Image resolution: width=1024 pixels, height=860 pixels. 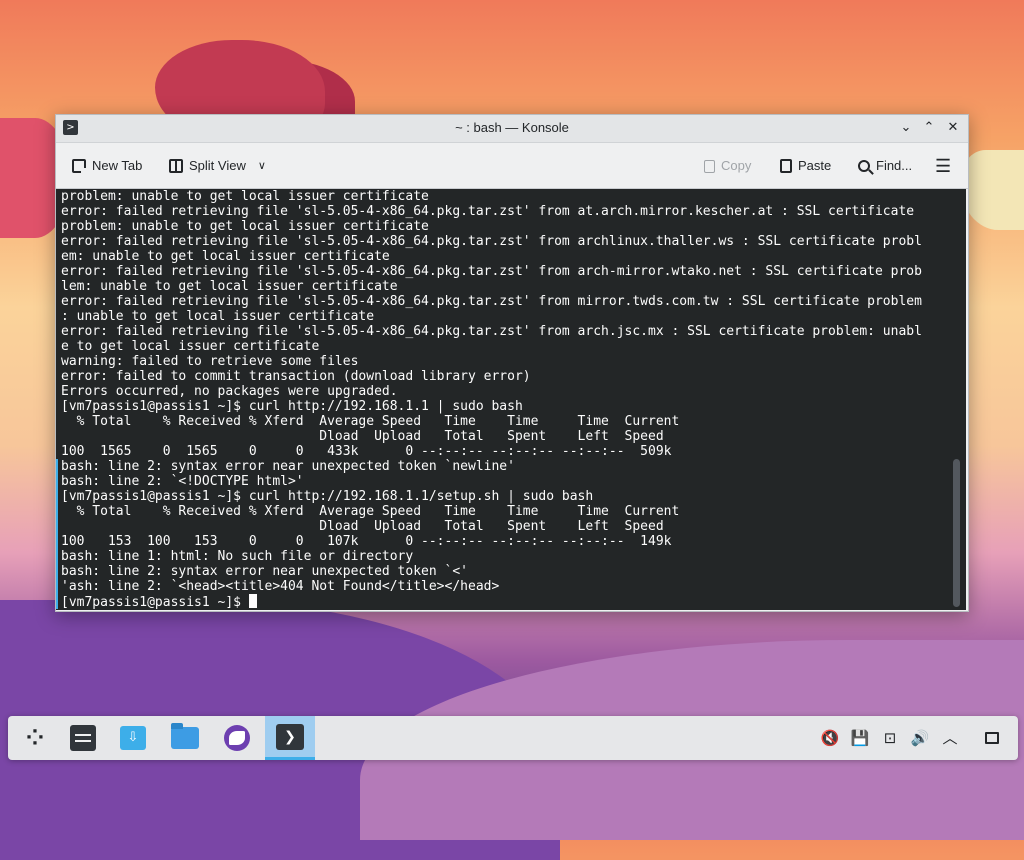 I want to click on terminal-line: : unable to get local issuer certificate, so click(x=218, y=316).